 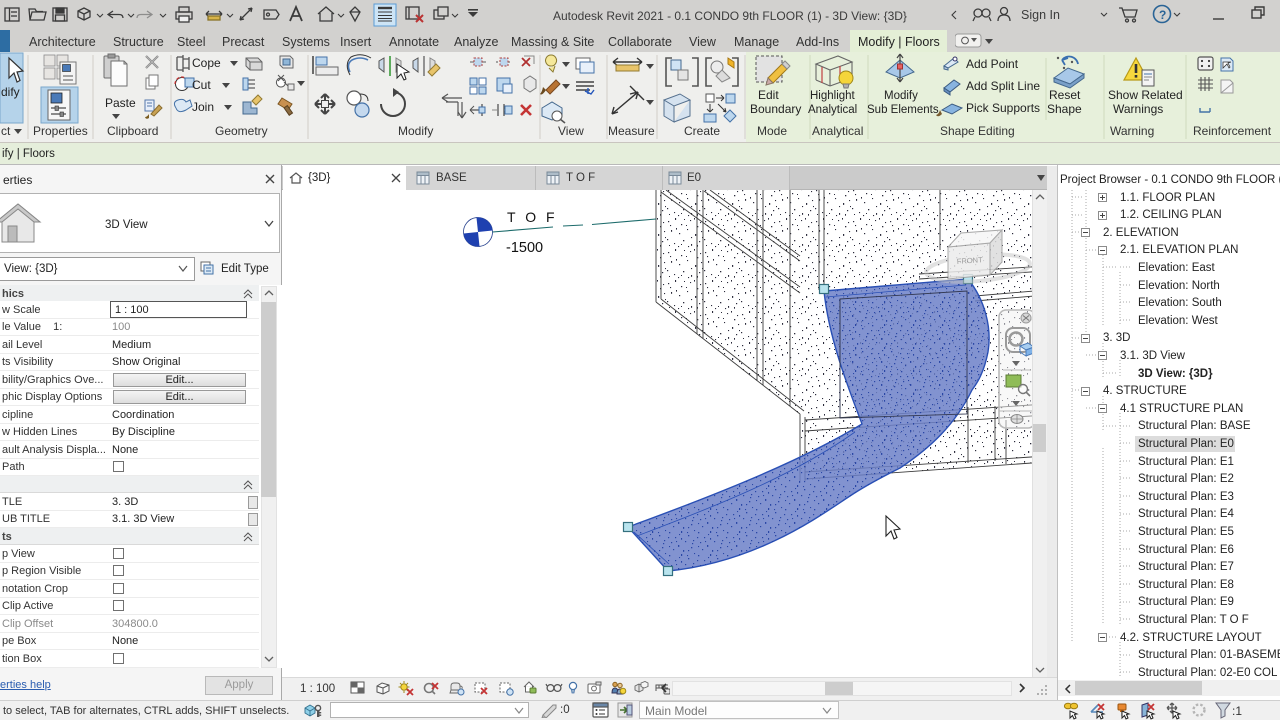 I want to click on svg-text: T O F, so click(x=532, y=217).